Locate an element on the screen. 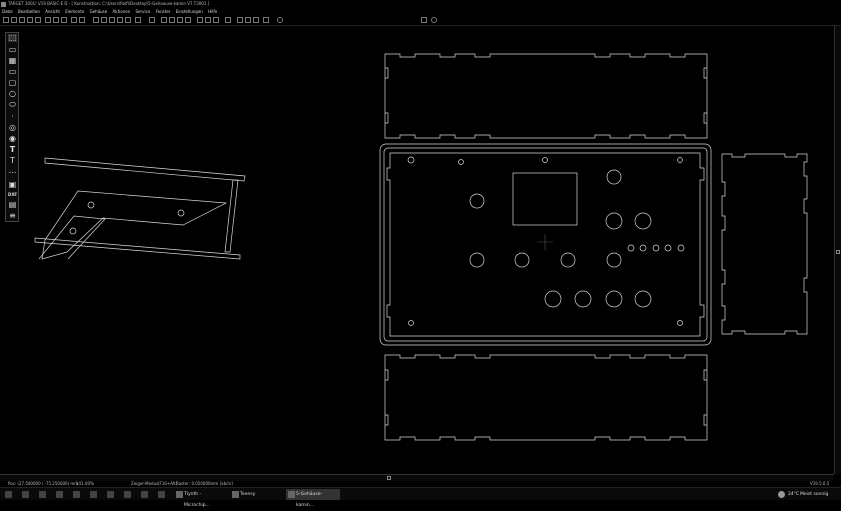  new-icon is located at coordinates (6, 20).